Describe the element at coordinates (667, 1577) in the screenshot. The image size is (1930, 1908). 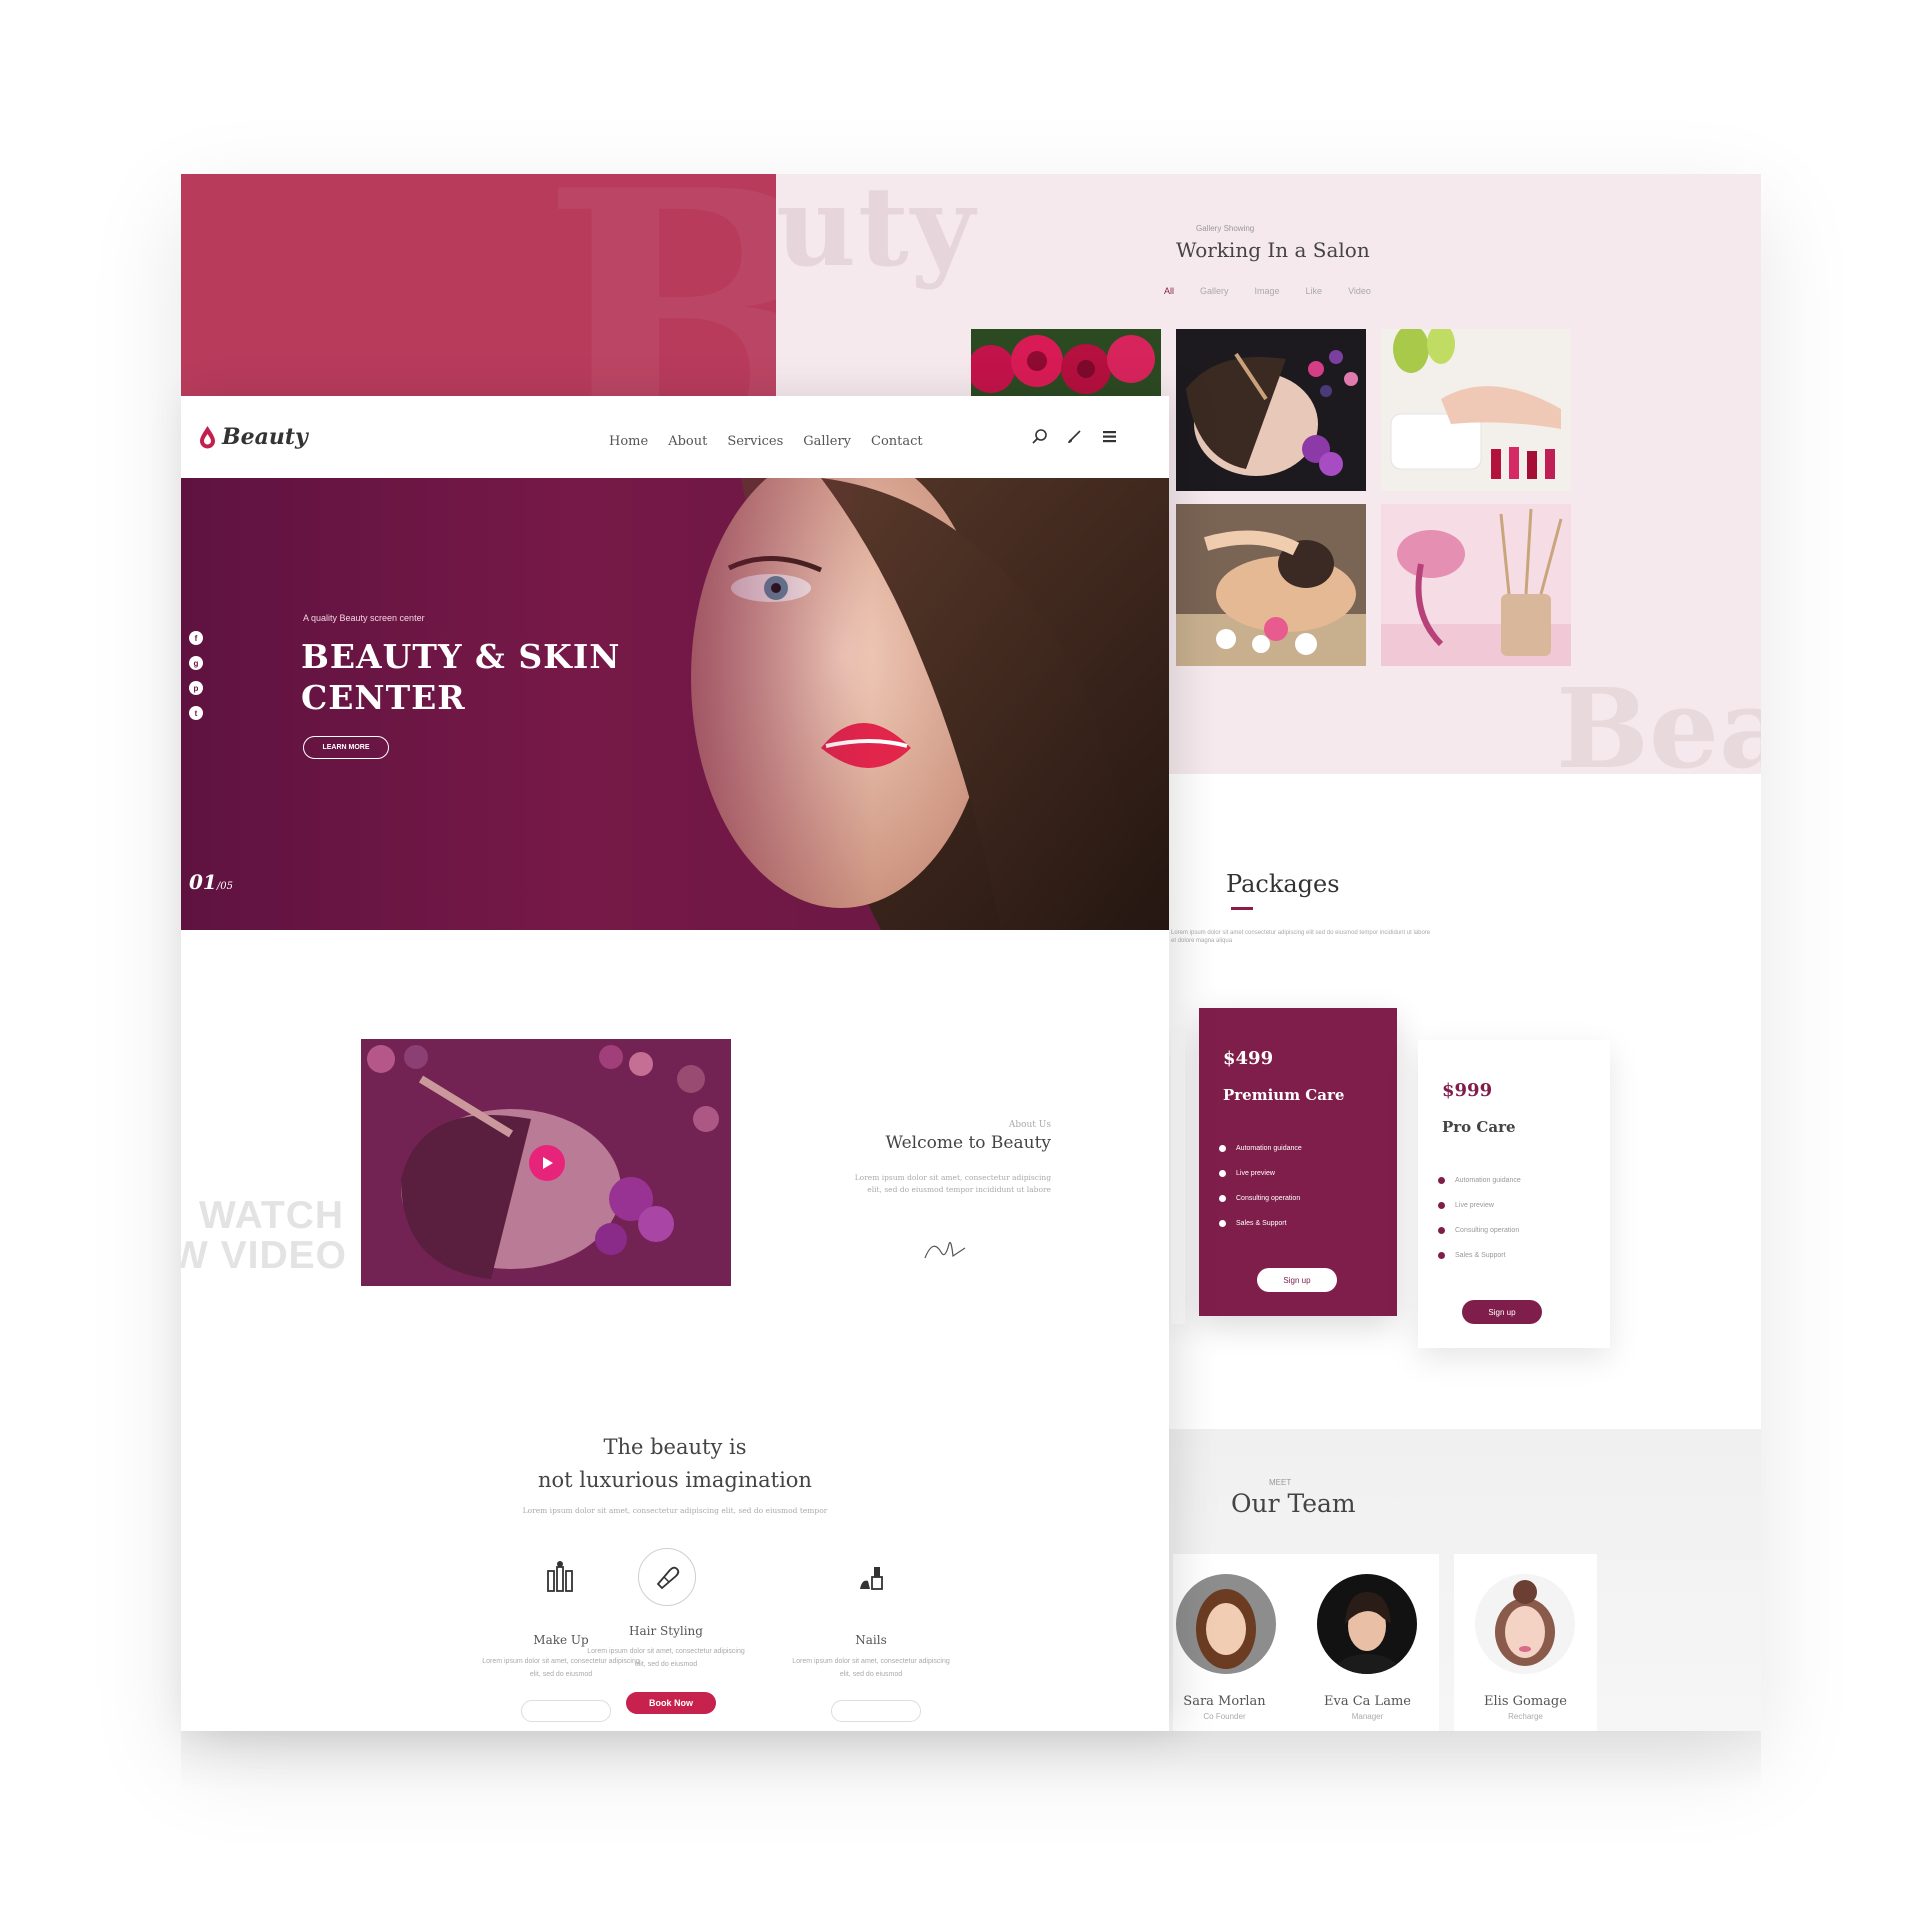
I see `hair-dryer-icon` at that location.